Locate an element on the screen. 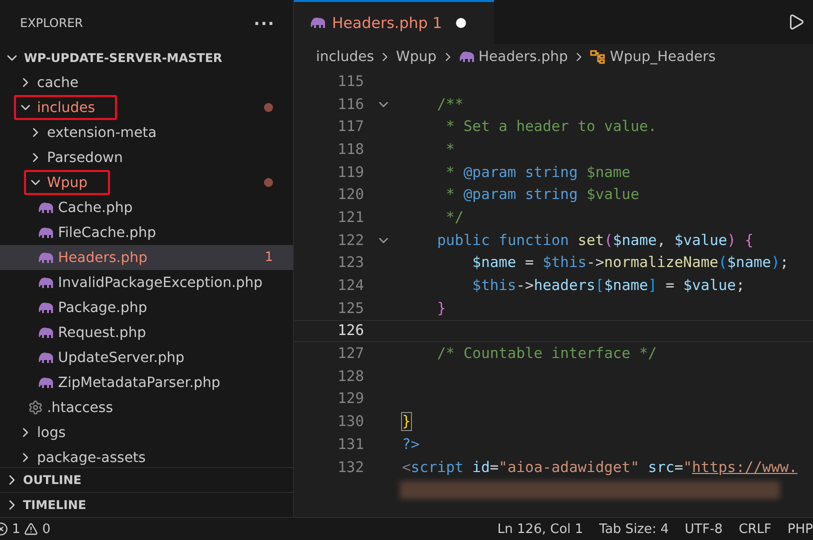 This screenshot has width=813, height=540. tree-item: logs is located at coordinates (146, 432).